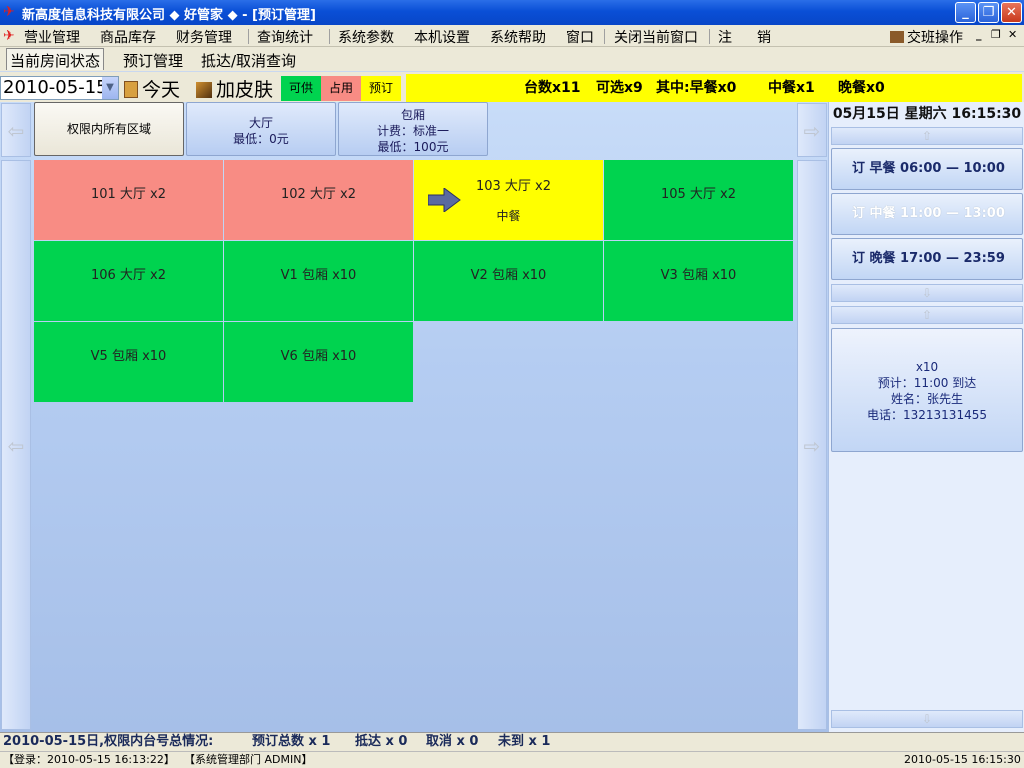 This screenshot has height=768, width=1024. What do you see at coordinates (153, 60) in the screenshot?
I see `tab-reservation: 预订管理` at bounding box center [153, 60].